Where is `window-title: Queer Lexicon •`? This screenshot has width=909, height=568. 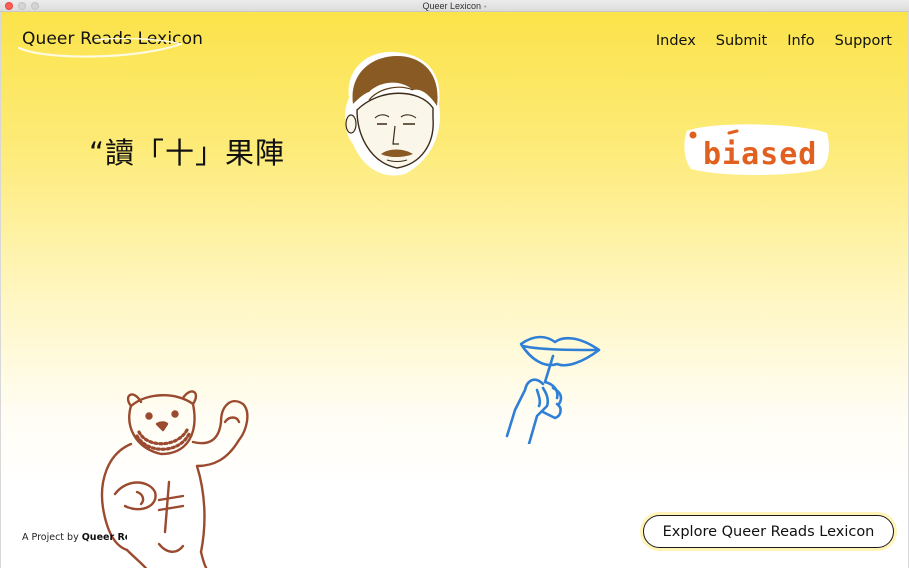
window-title: Queer Lexicon • is located at coordinates (454, 6).